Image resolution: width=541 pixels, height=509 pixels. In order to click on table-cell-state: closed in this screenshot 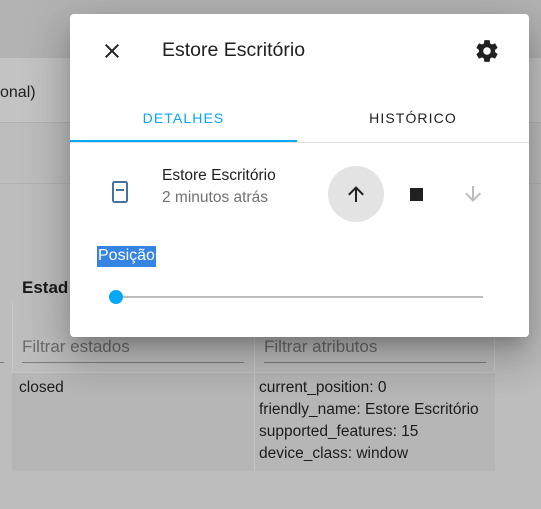, I will do `click(41, 387)`.